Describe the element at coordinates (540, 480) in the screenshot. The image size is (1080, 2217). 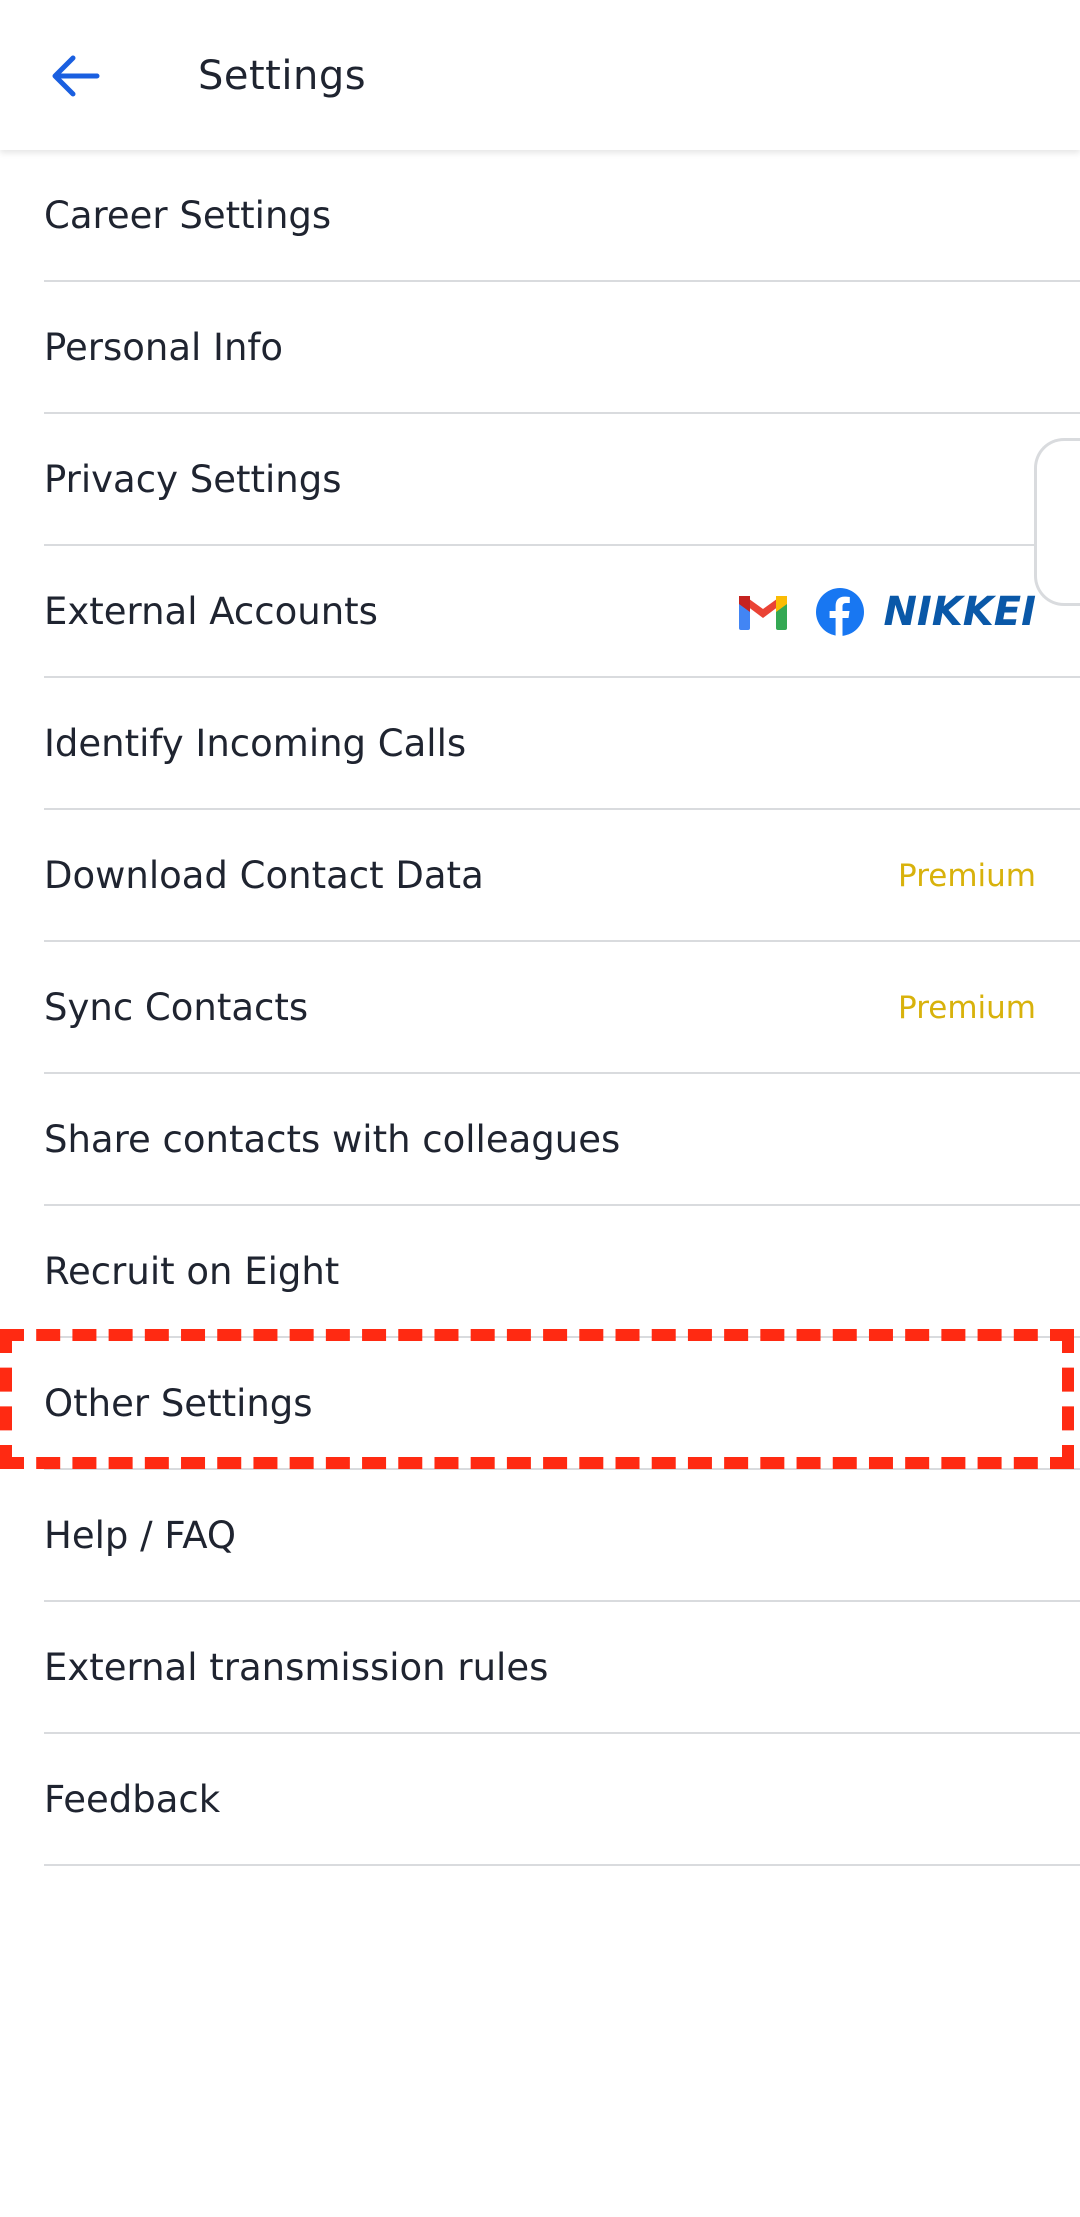
I see `settings-item-privacy-settings: Privacy Settings` at that location.